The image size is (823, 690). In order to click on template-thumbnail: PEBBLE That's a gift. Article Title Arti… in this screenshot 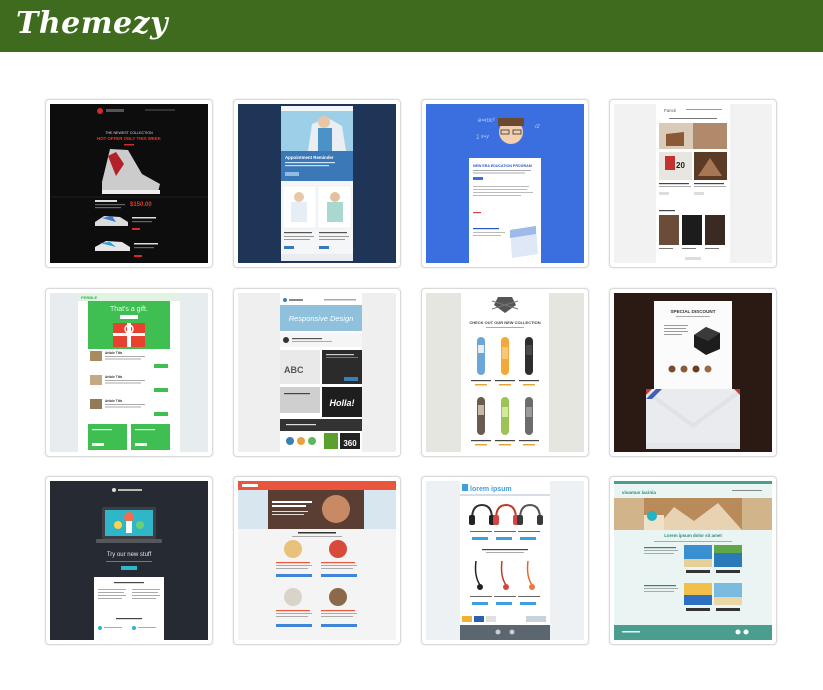, I will do `click(129, 372)`.